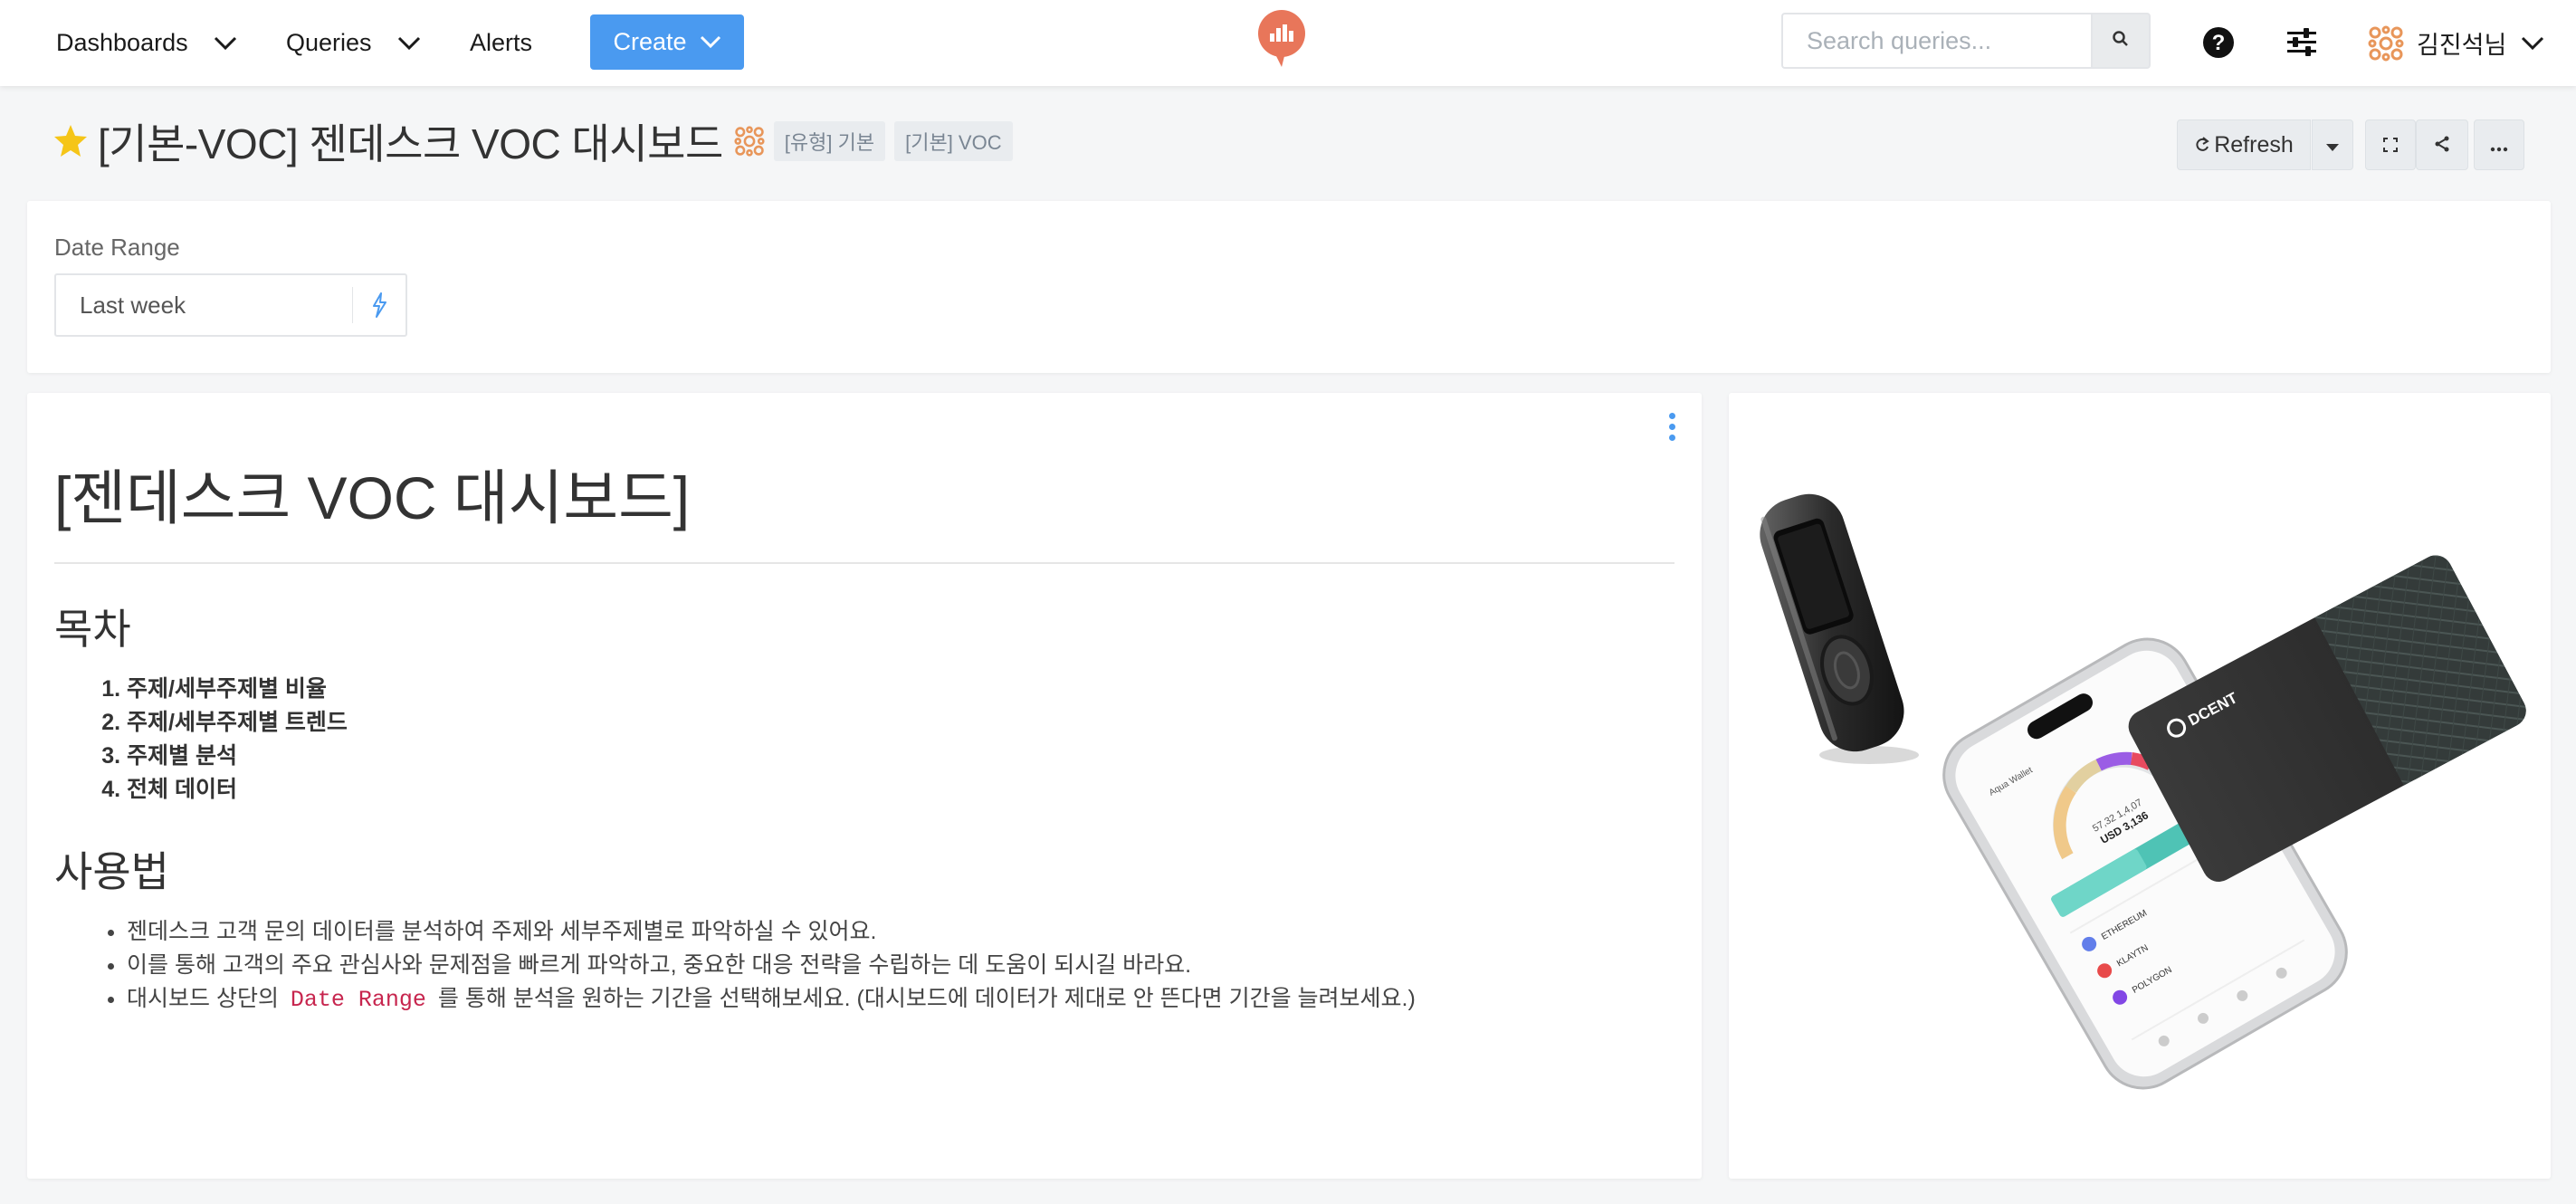 The image size is (2576, 1204). Describe the element at coordinates (2301, 42) in the screenshot. I see `sliders-icon` at that location.